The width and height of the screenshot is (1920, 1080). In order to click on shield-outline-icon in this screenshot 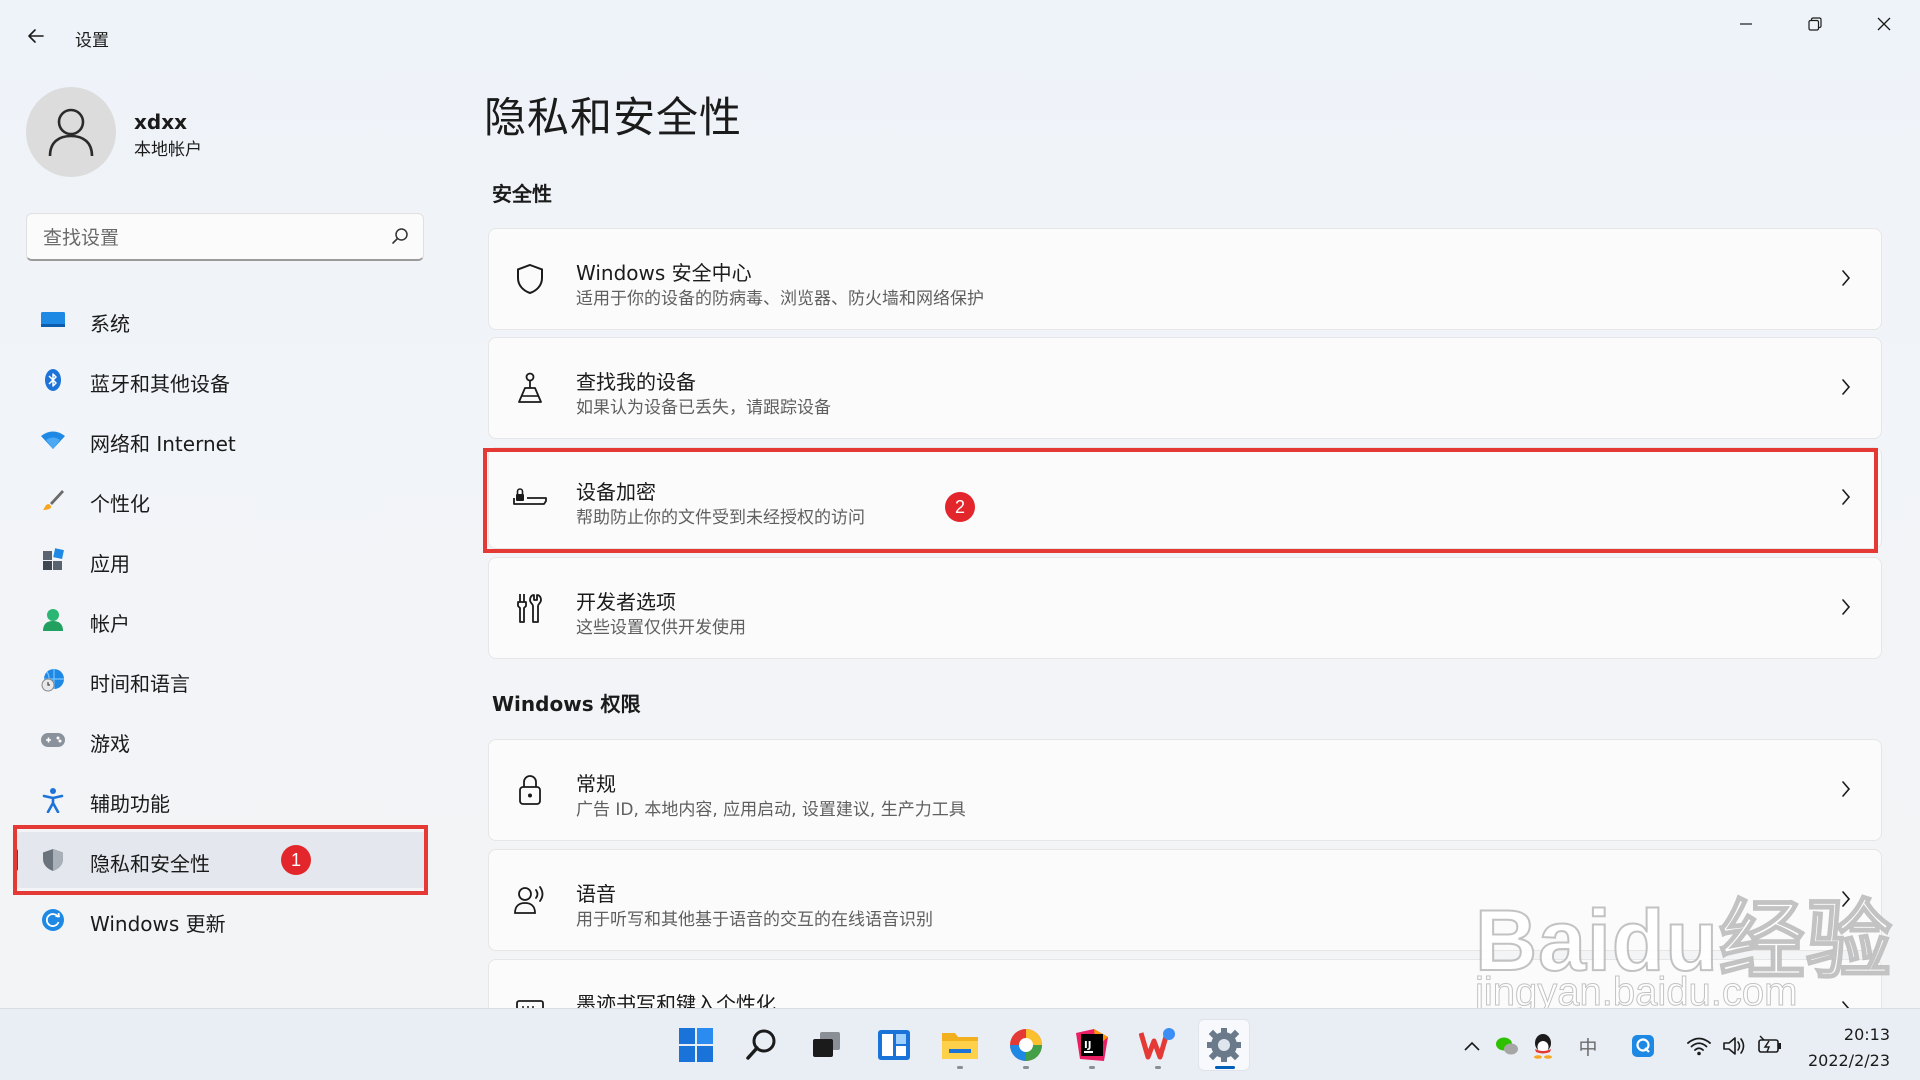, I will do `click(530, 279)`.